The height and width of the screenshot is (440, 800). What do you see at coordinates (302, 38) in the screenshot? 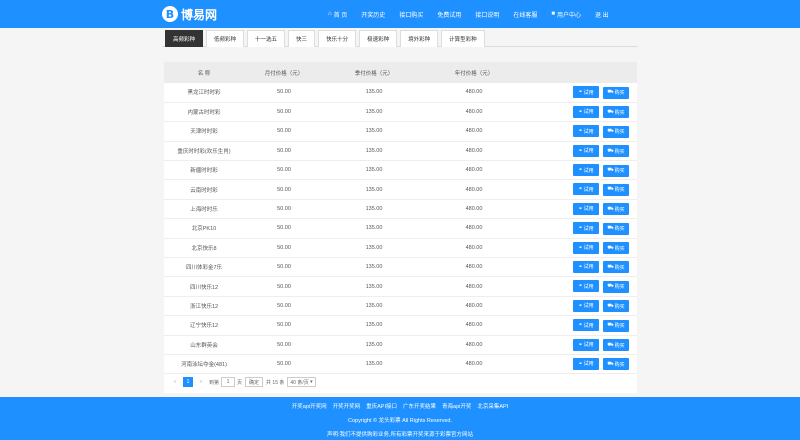
I see `tab-3: 快三` at bounding box center [302, 38].